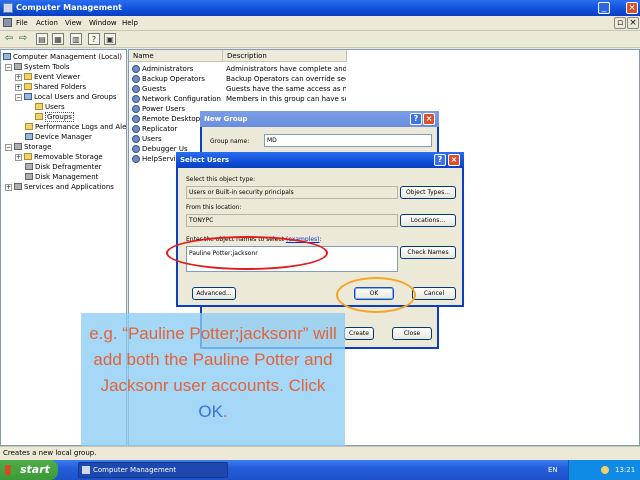  Describe the element at coordinates (633, 23) in the screenshot. I see `child-close-button: ×` at that location.